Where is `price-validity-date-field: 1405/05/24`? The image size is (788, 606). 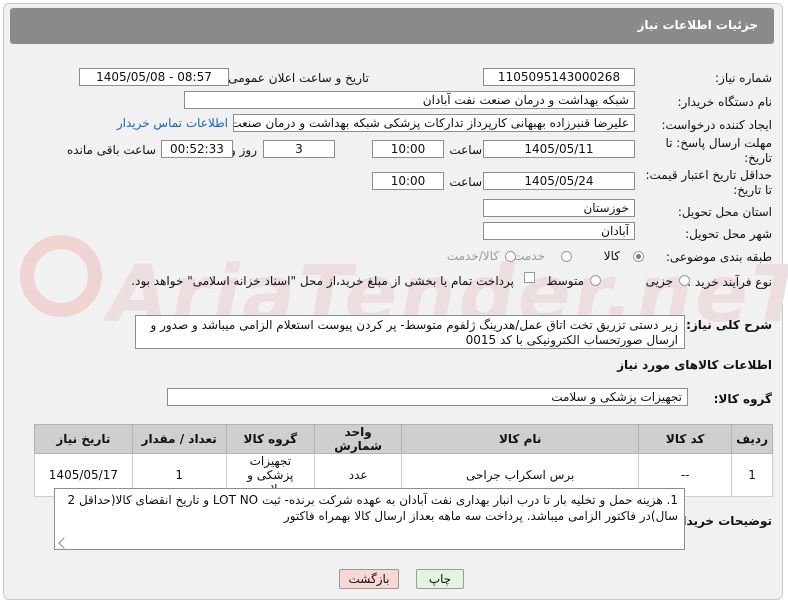 price-validity-date-field: 1405/05/24 is located at coordinates (559, 181).